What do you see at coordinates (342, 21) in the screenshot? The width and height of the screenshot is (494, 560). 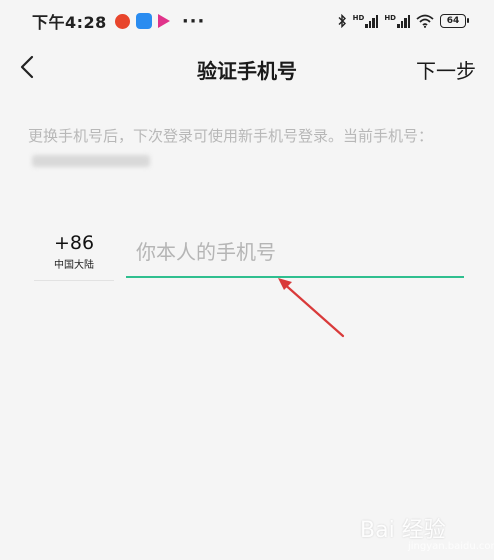 I see `bluetooth-icon` at bounding box center [342, 21].